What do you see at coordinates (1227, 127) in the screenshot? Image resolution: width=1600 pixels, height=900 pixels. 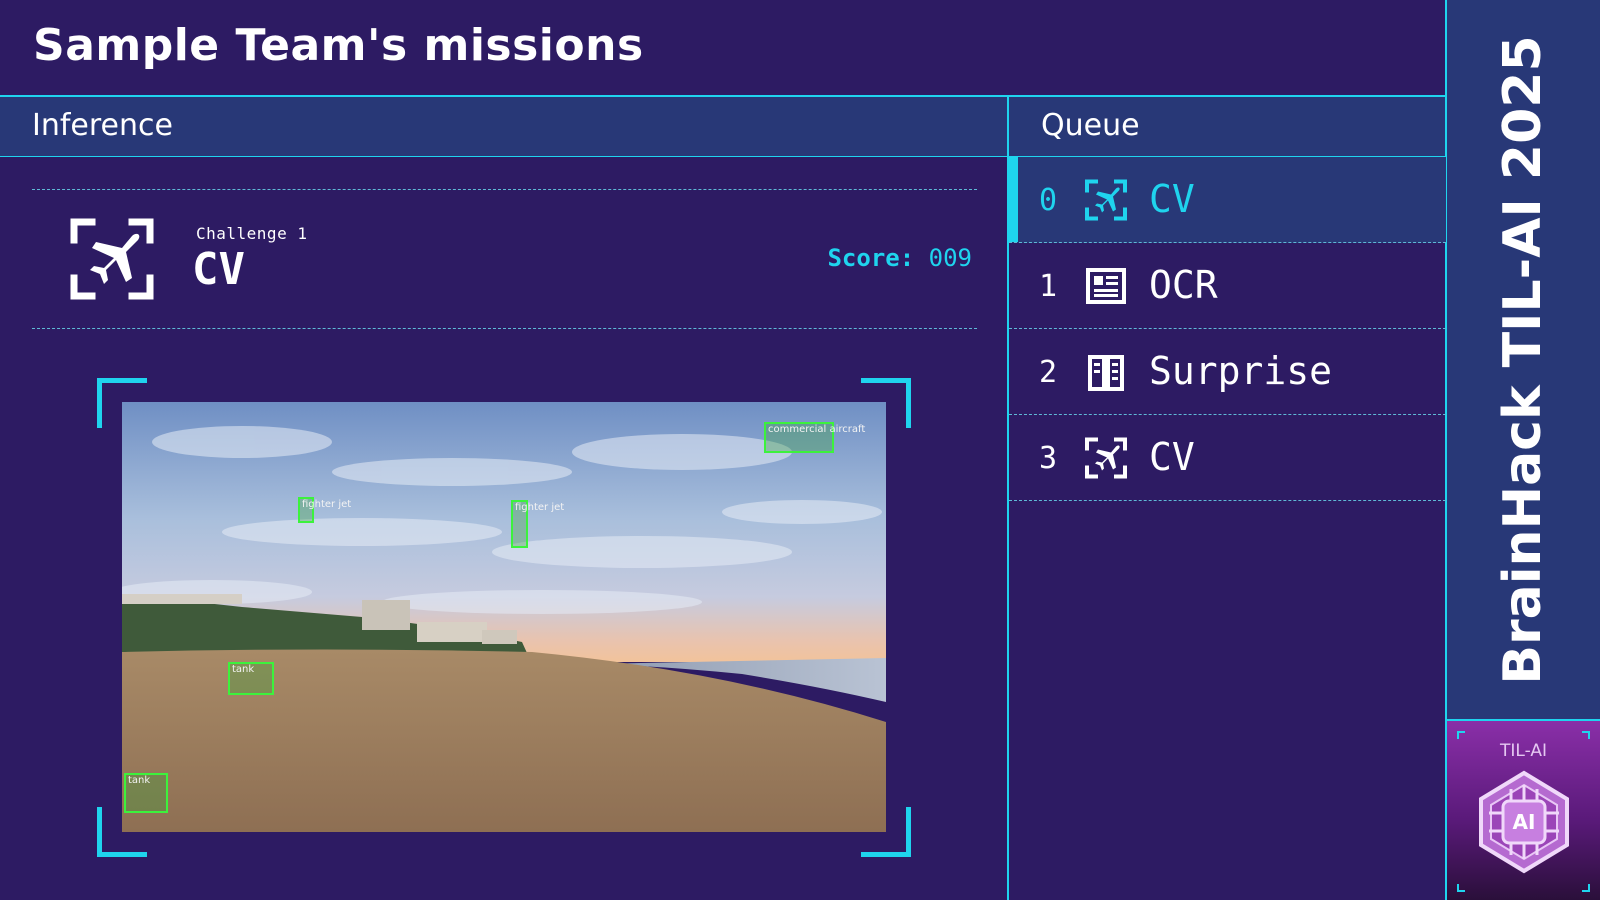 I see `queue-section-title: Queue` at bounding box center [1227, 127].